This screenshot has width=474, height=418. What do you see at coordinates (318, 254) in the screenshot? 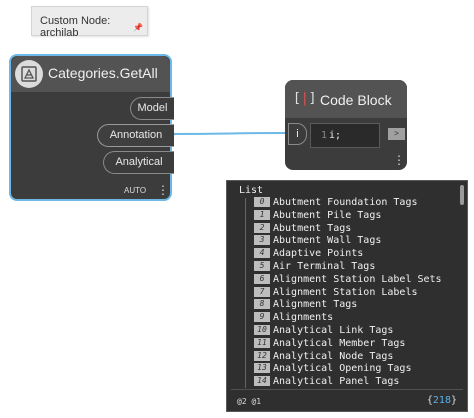
I see `list-item-label: Adaptive Points` at bounding box center [318, 254].